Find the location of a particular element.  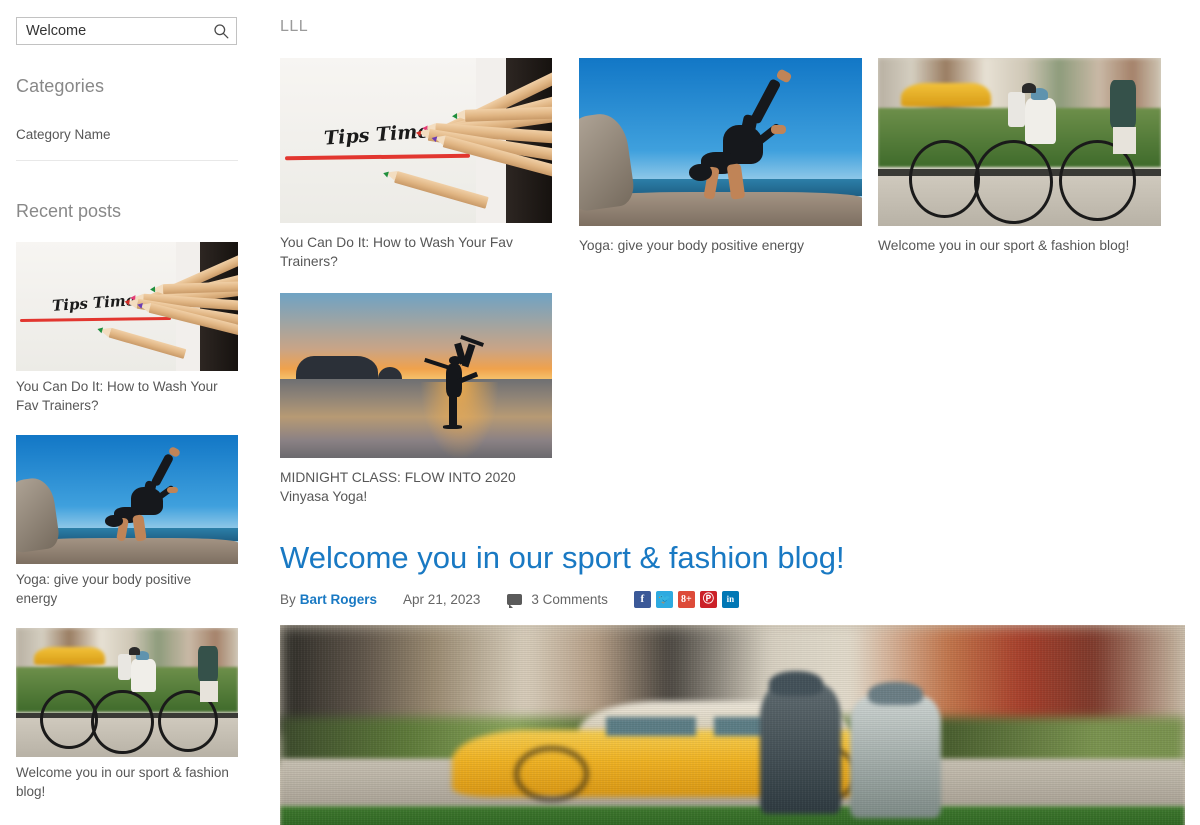

grid-post-card: Yoga: give your body positive energy is located at coordinates (728, 164).